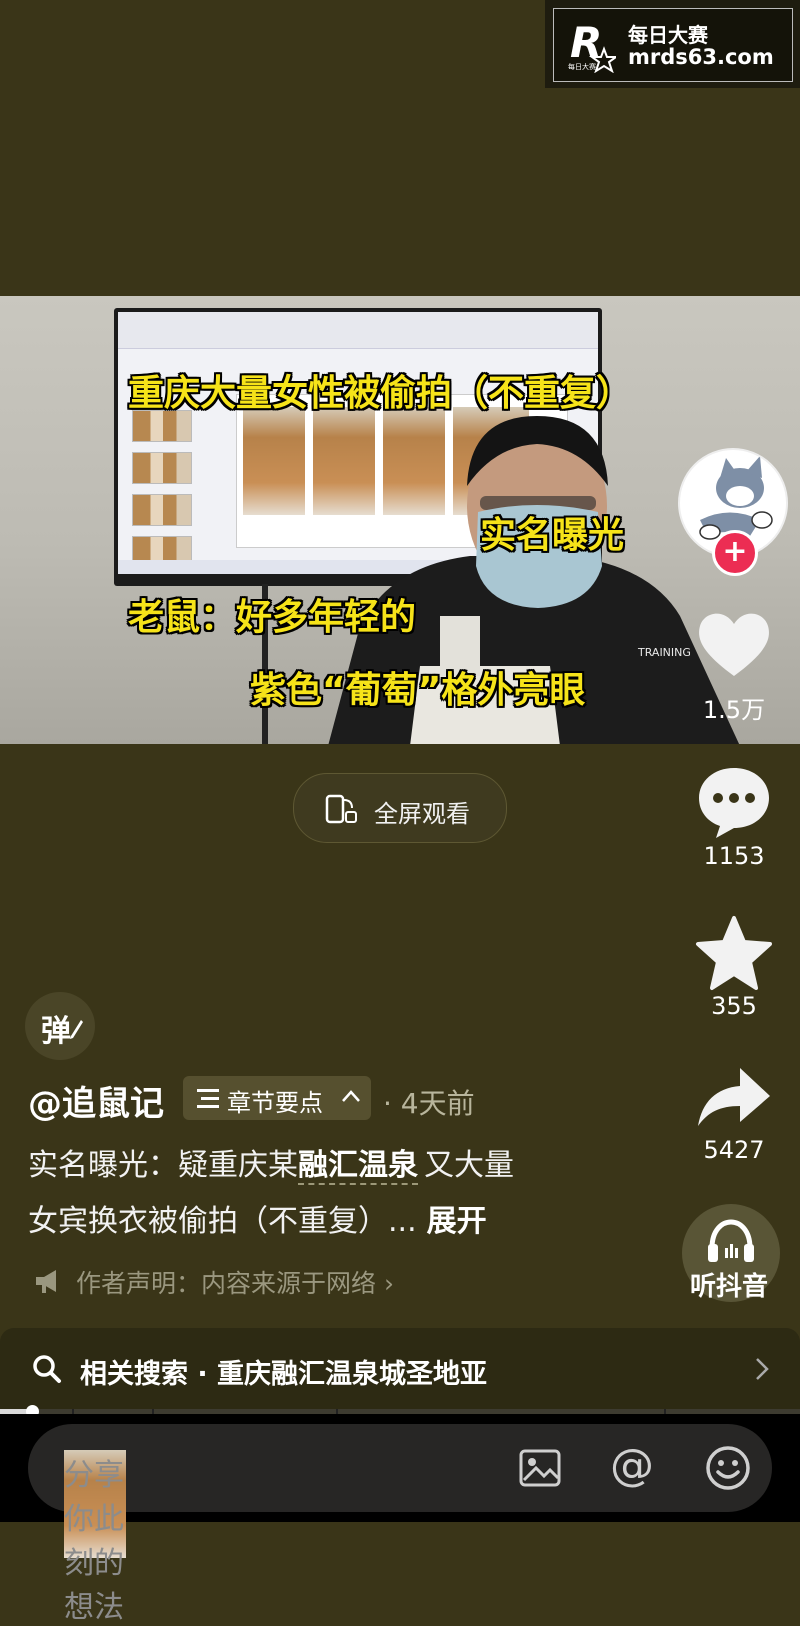 This screenshot has height=1626, width=800. I want to click on search-icon, so click(47, 1369).